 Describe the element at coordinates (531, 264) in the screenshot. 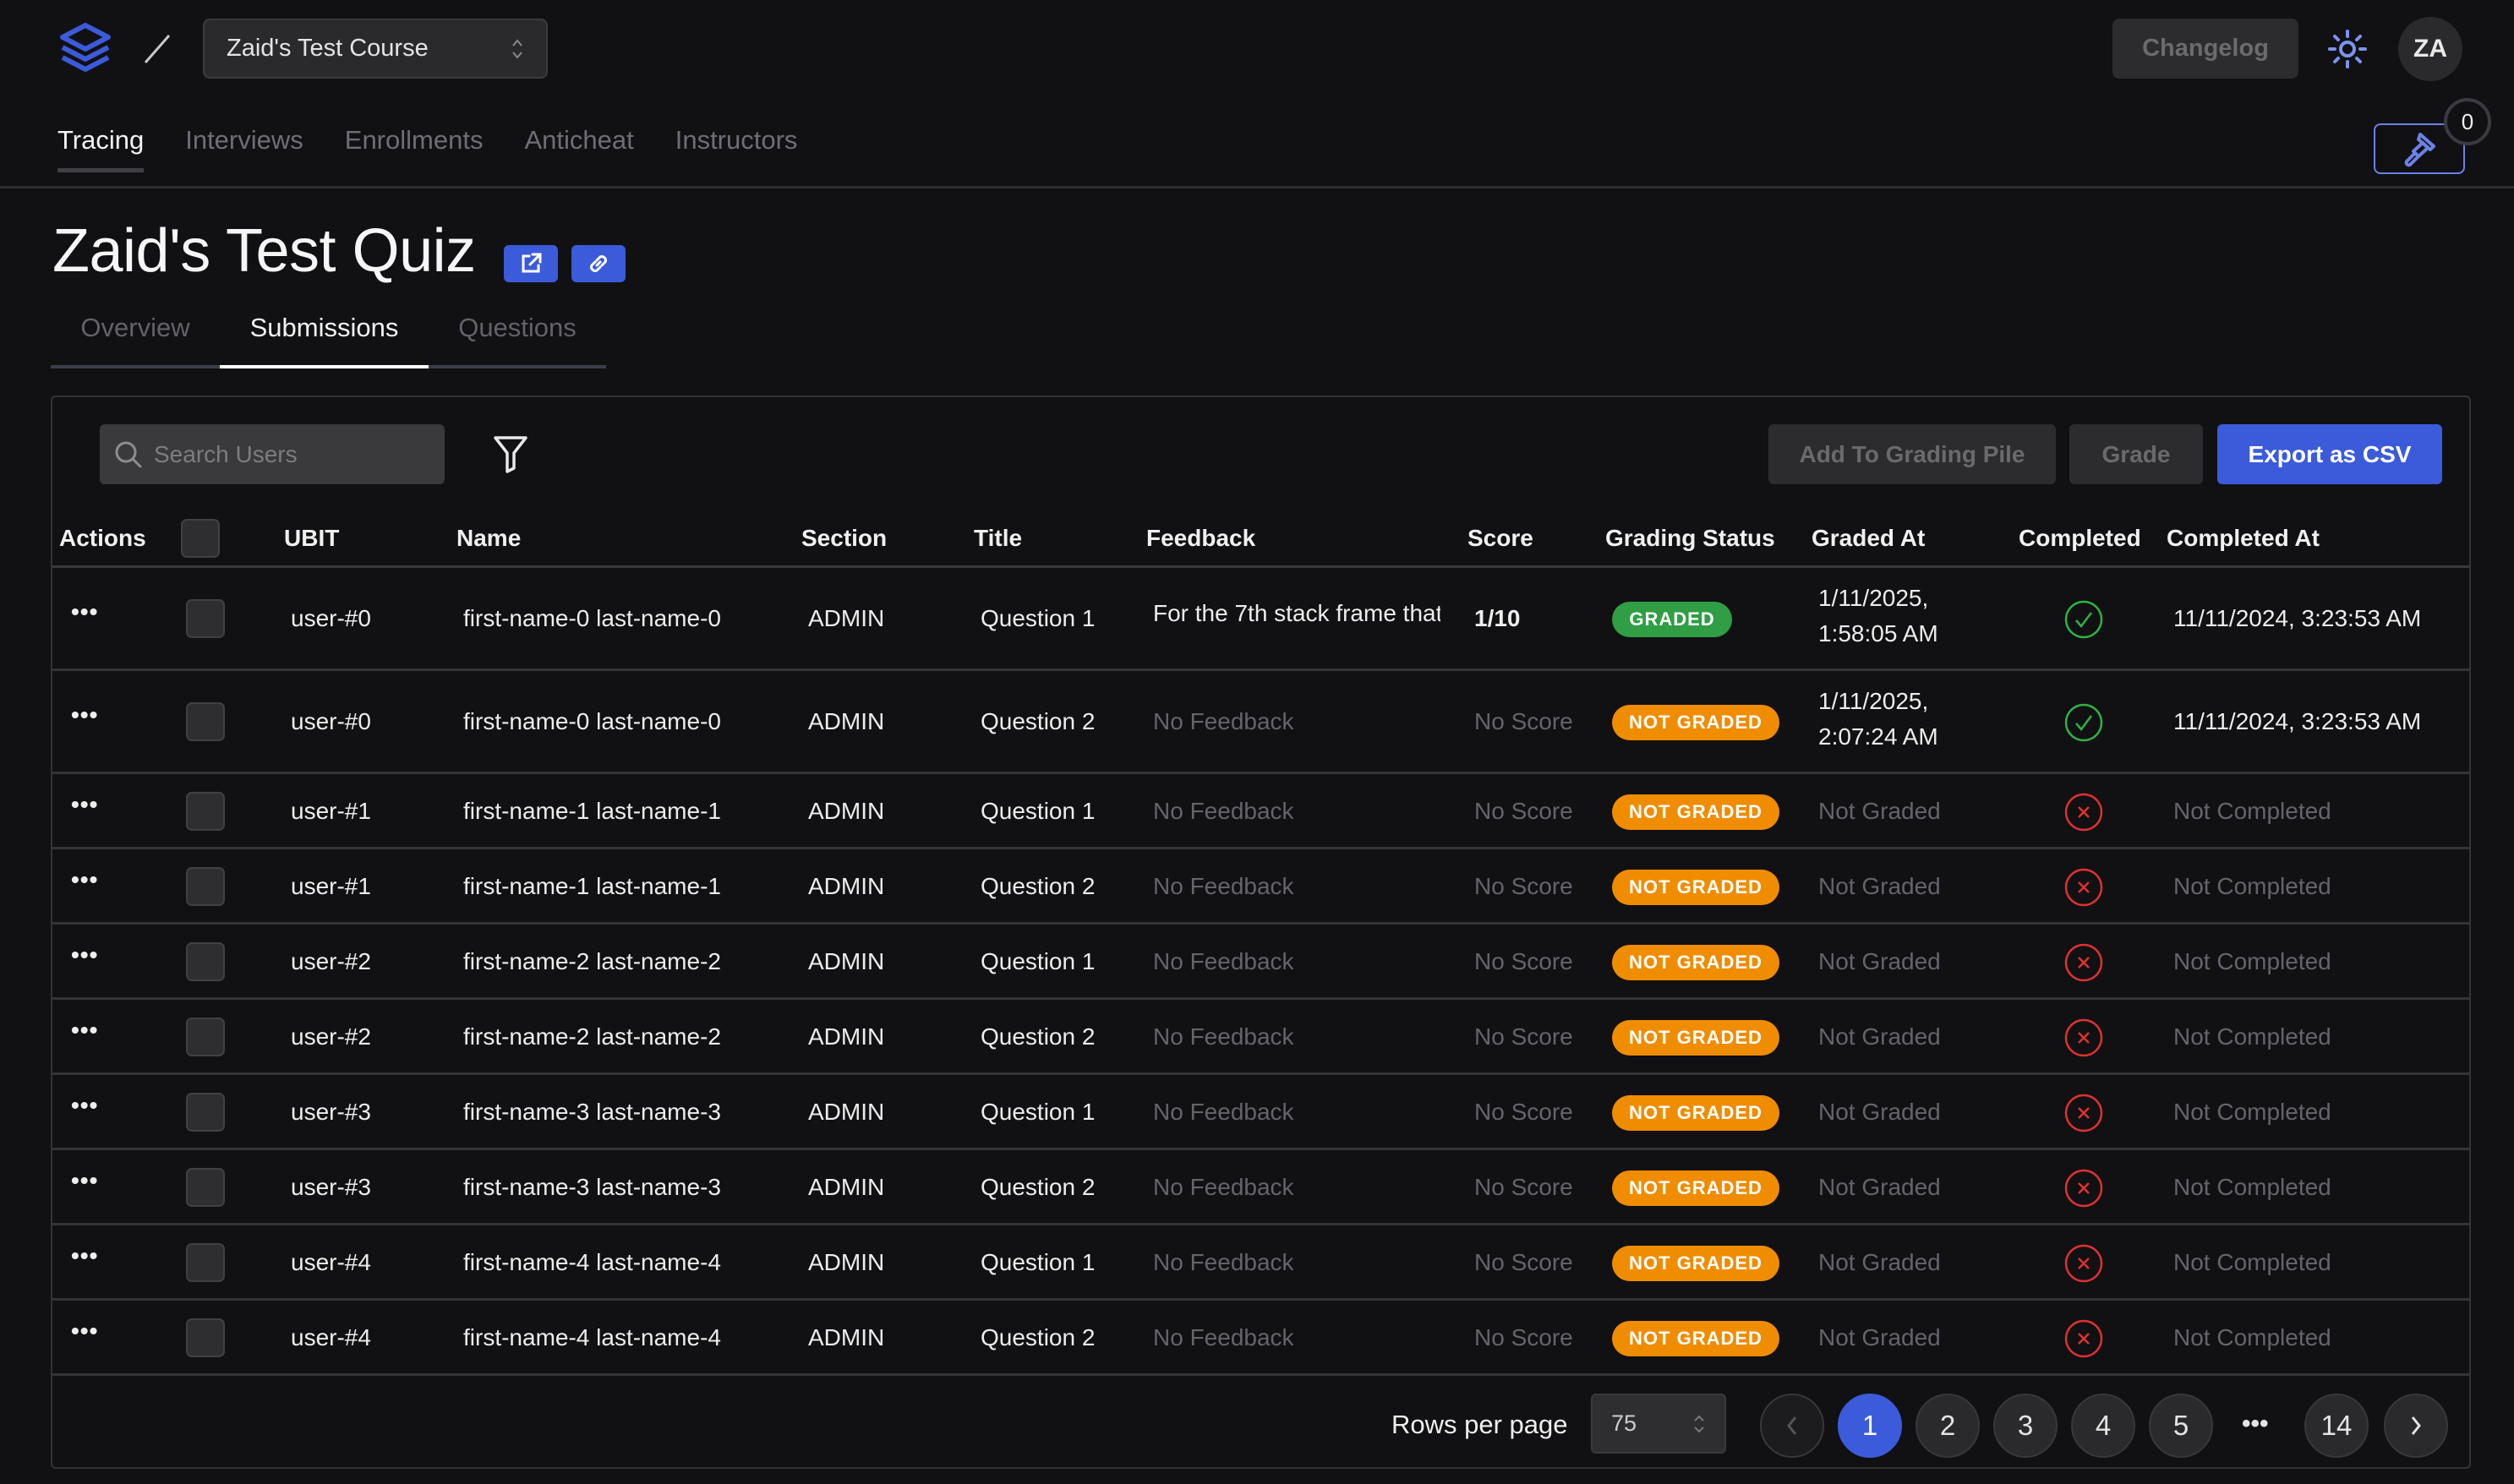

I see `open-external-button` at that location.